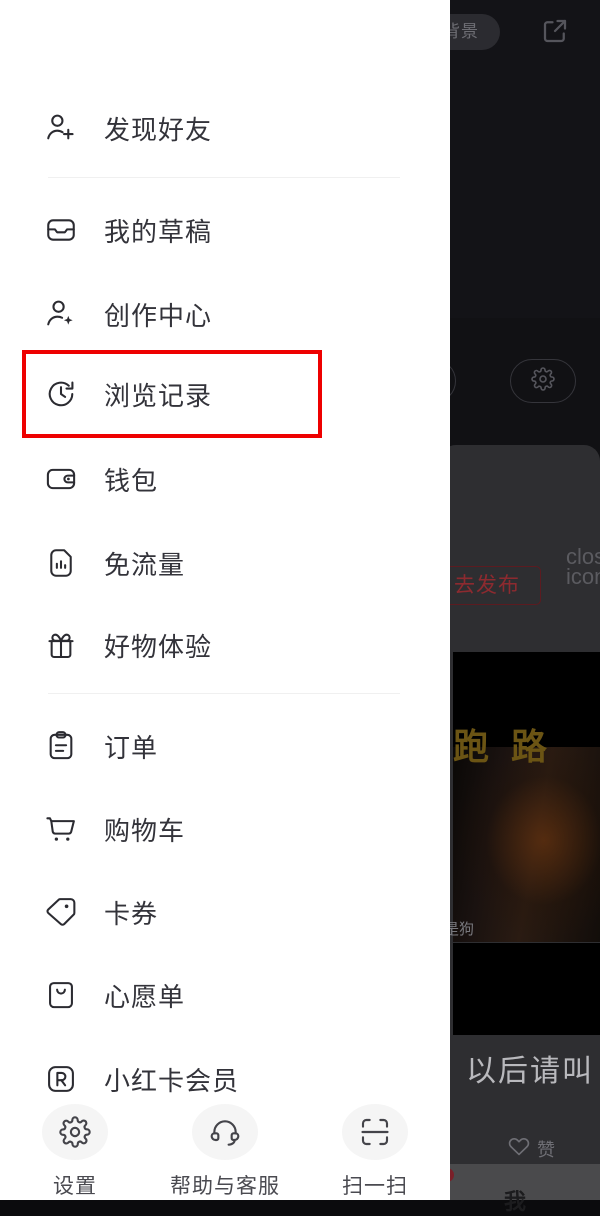 Image resolution: width=600 pixels, height=1216 pixels. What do you see at coordinates (145, 996) in the screenshot?
I see `menu-item-label: 心愿单` at bounding box center [145, 996].